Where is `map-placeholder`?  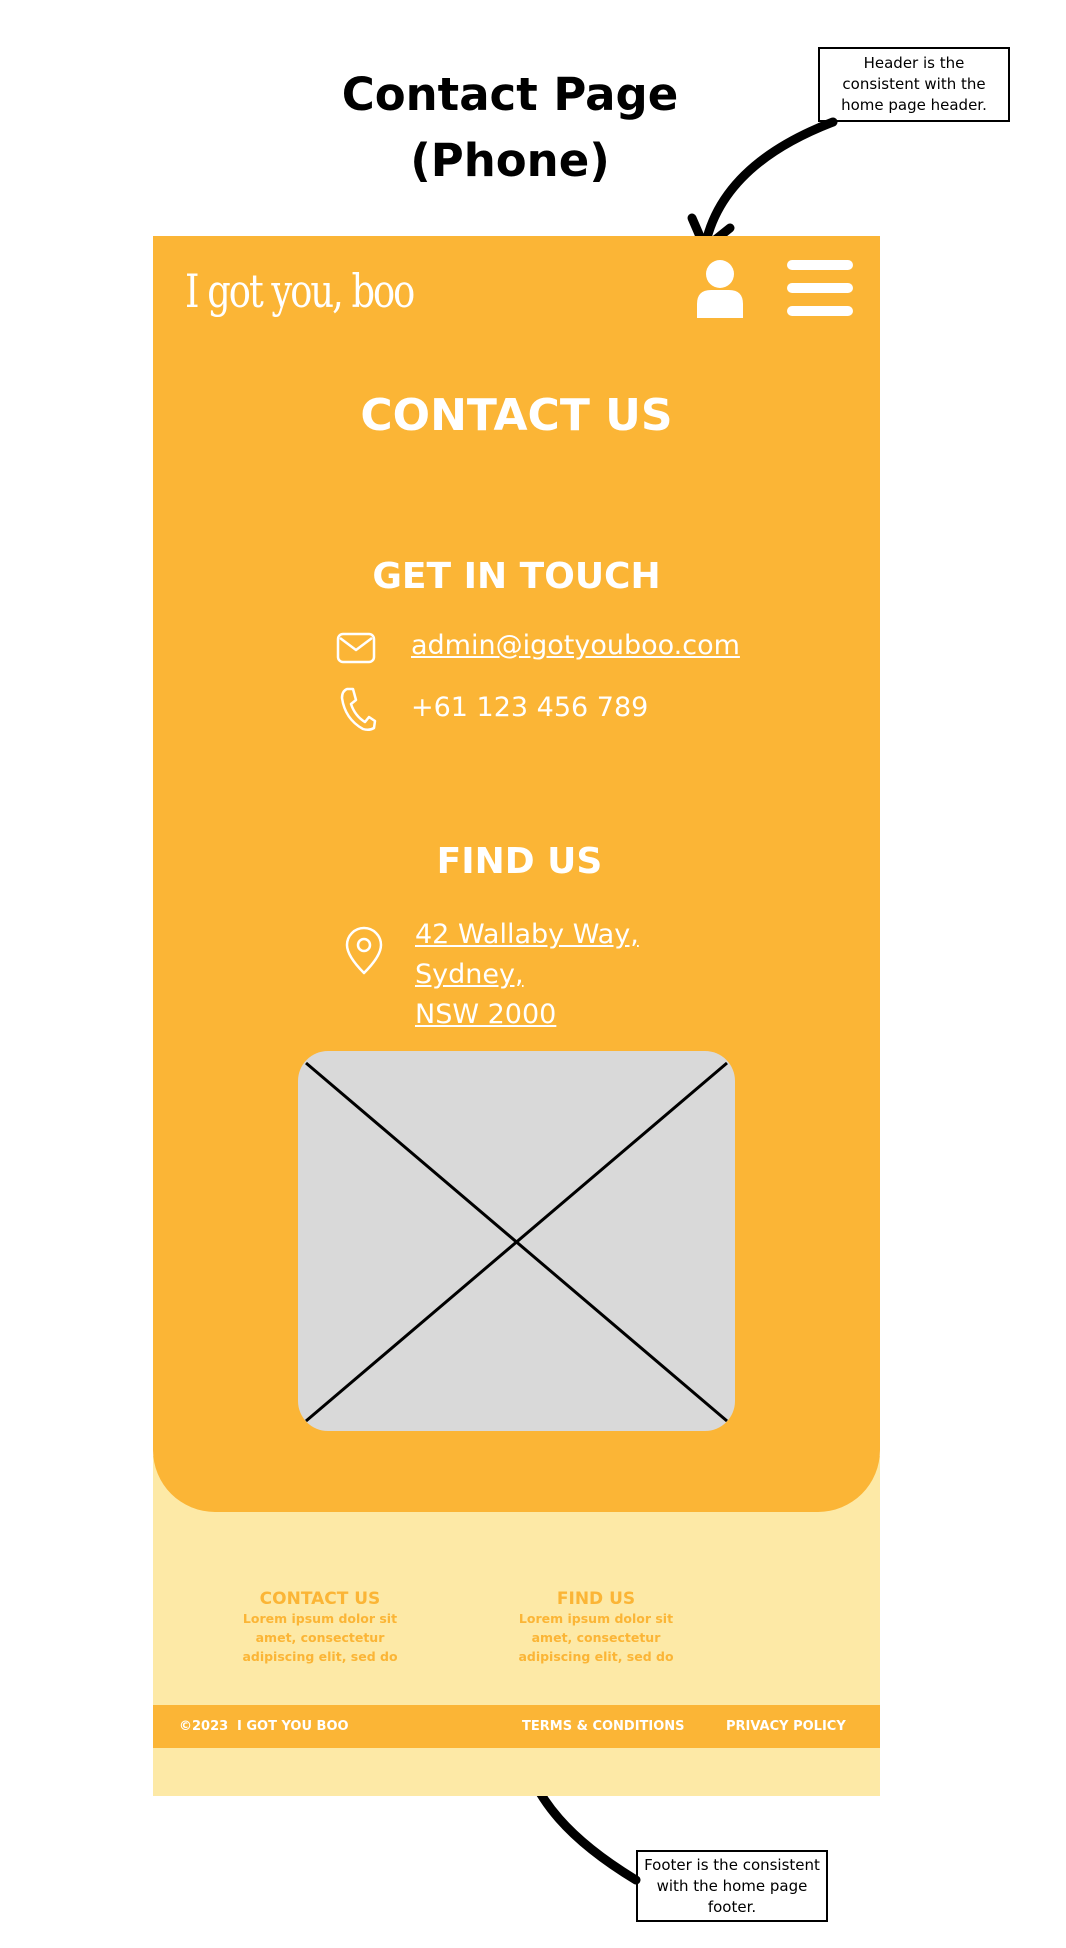
map-placeholder is located at coordinates (516, 1241).